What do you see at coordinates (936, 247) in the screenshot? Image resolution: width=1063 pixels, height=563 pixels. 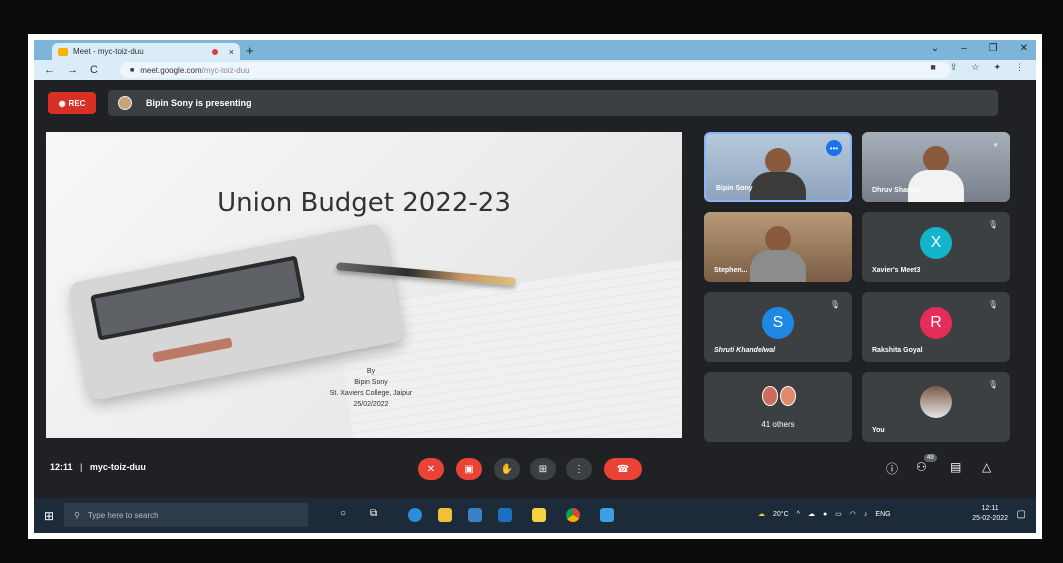 I see `participant-tile: X 🎙︎ Xavier's Meet3` at bounding box center [936, 247].